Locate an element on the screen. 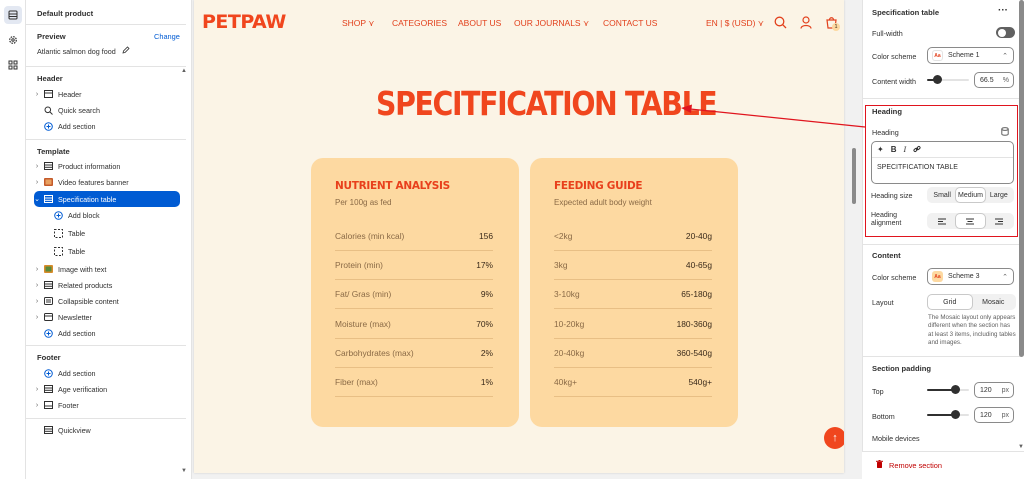 The width and height of the screenshot is (1024, 479). padding-top-slider is located at coordinates (948, 390).